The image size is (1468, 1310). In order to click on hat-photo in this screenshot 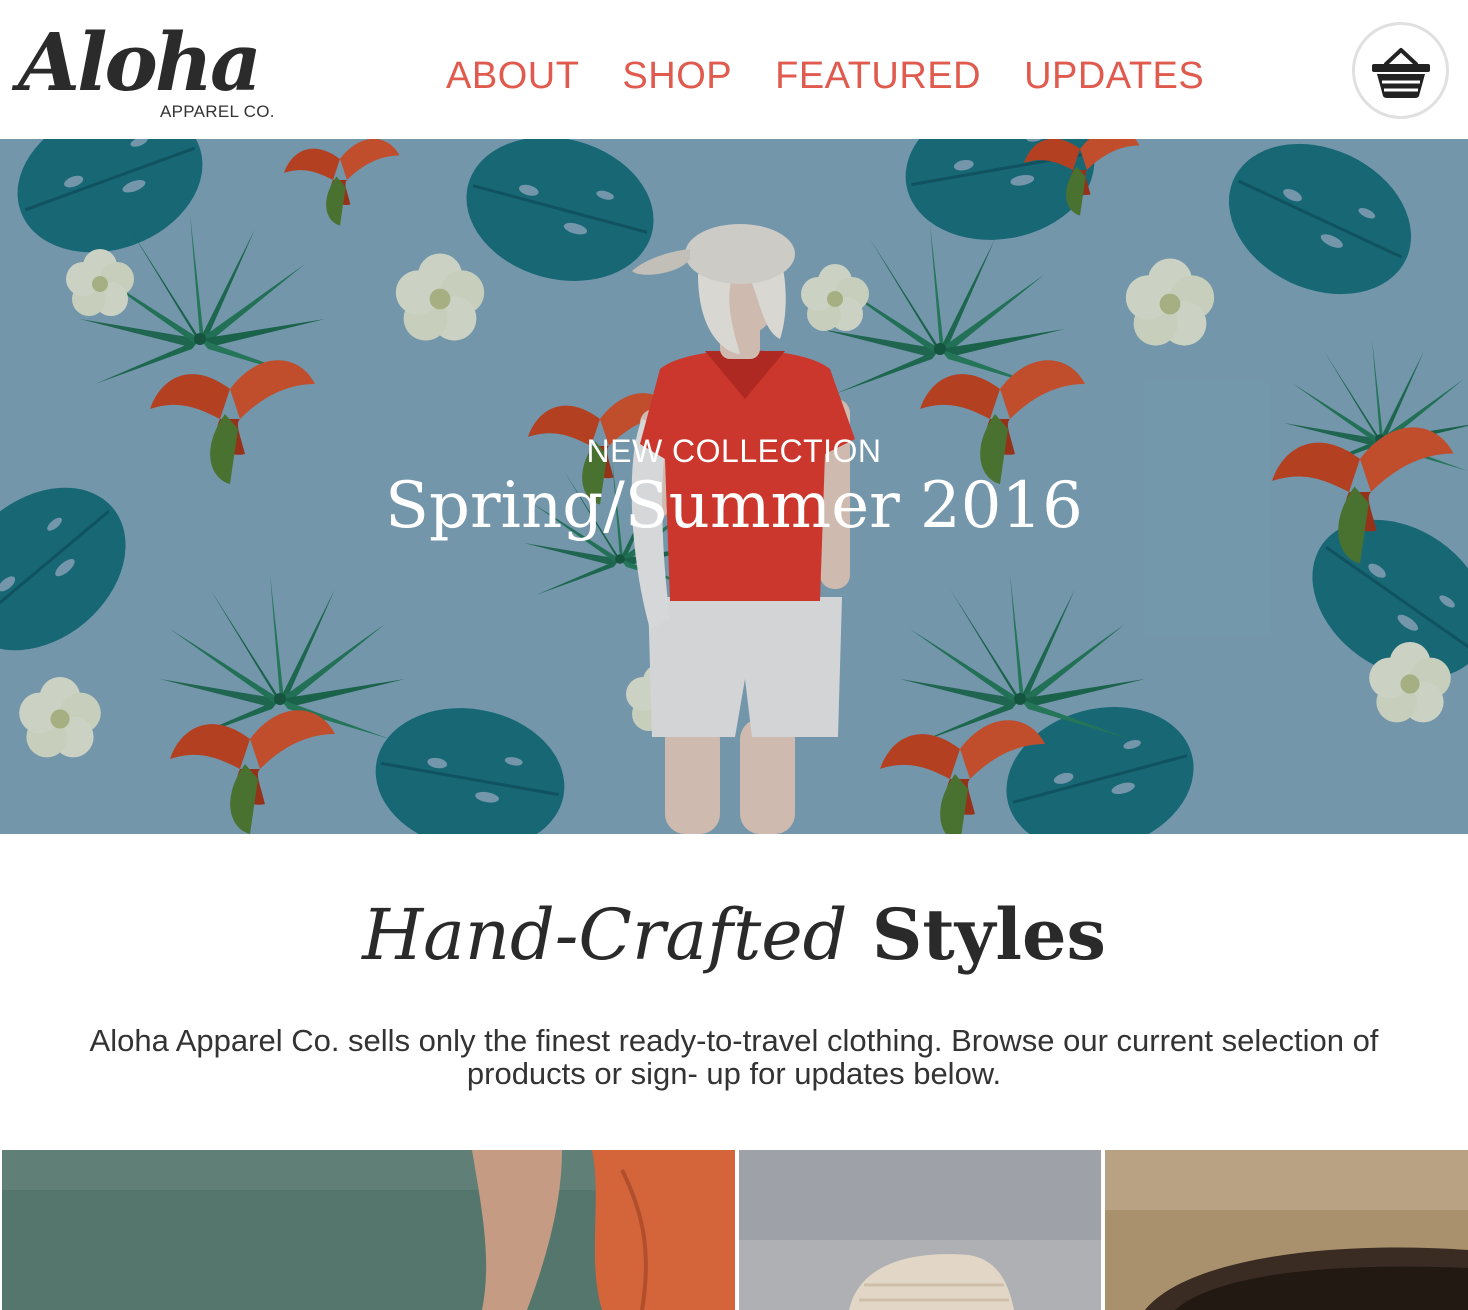, I will do `click(920, 1230)`.